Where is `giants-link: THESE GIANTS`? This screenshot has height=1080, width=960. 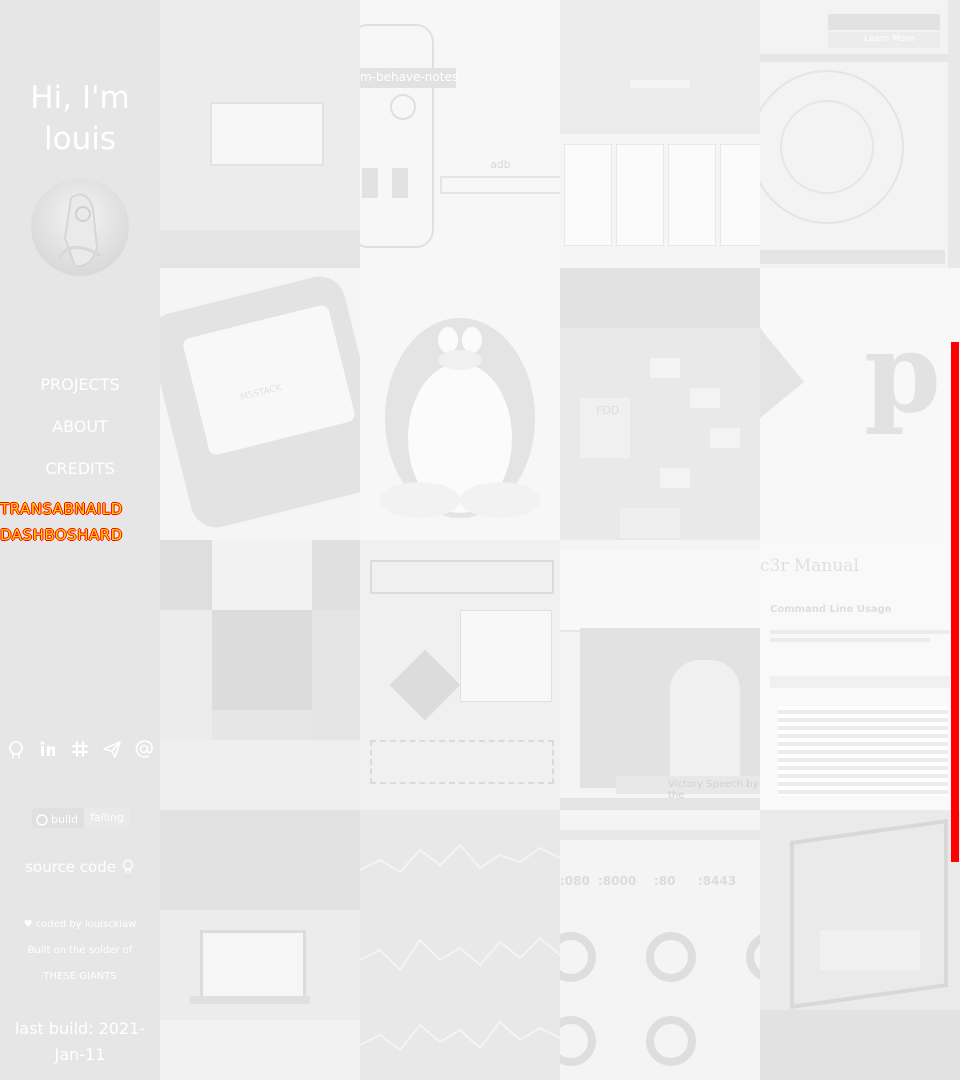
giants-link: THESE GIANTS is located at coordinates (80, 976).